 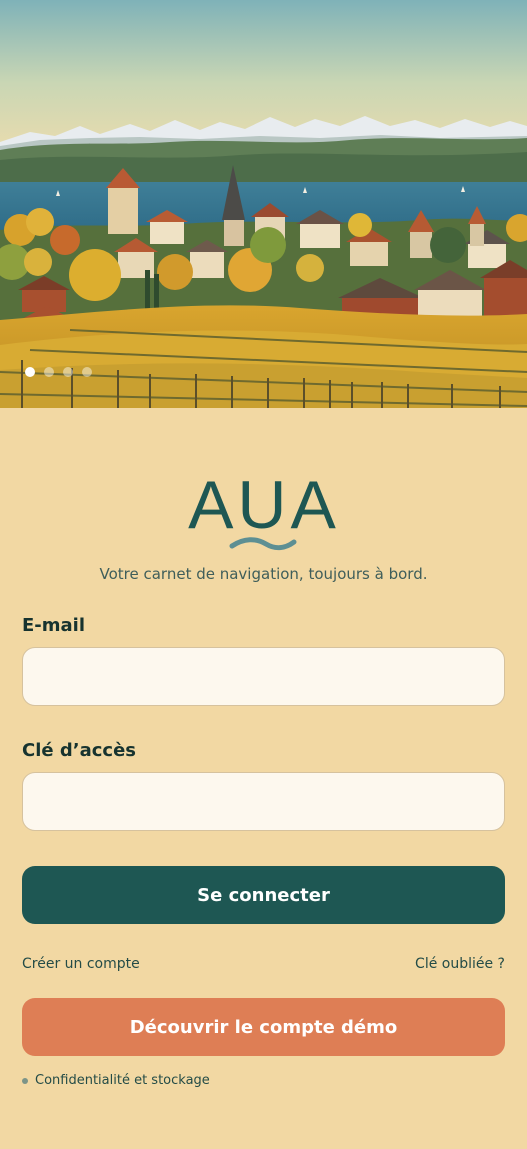 I want to click on login-button: Se connecter, so click(x=263, y=895).